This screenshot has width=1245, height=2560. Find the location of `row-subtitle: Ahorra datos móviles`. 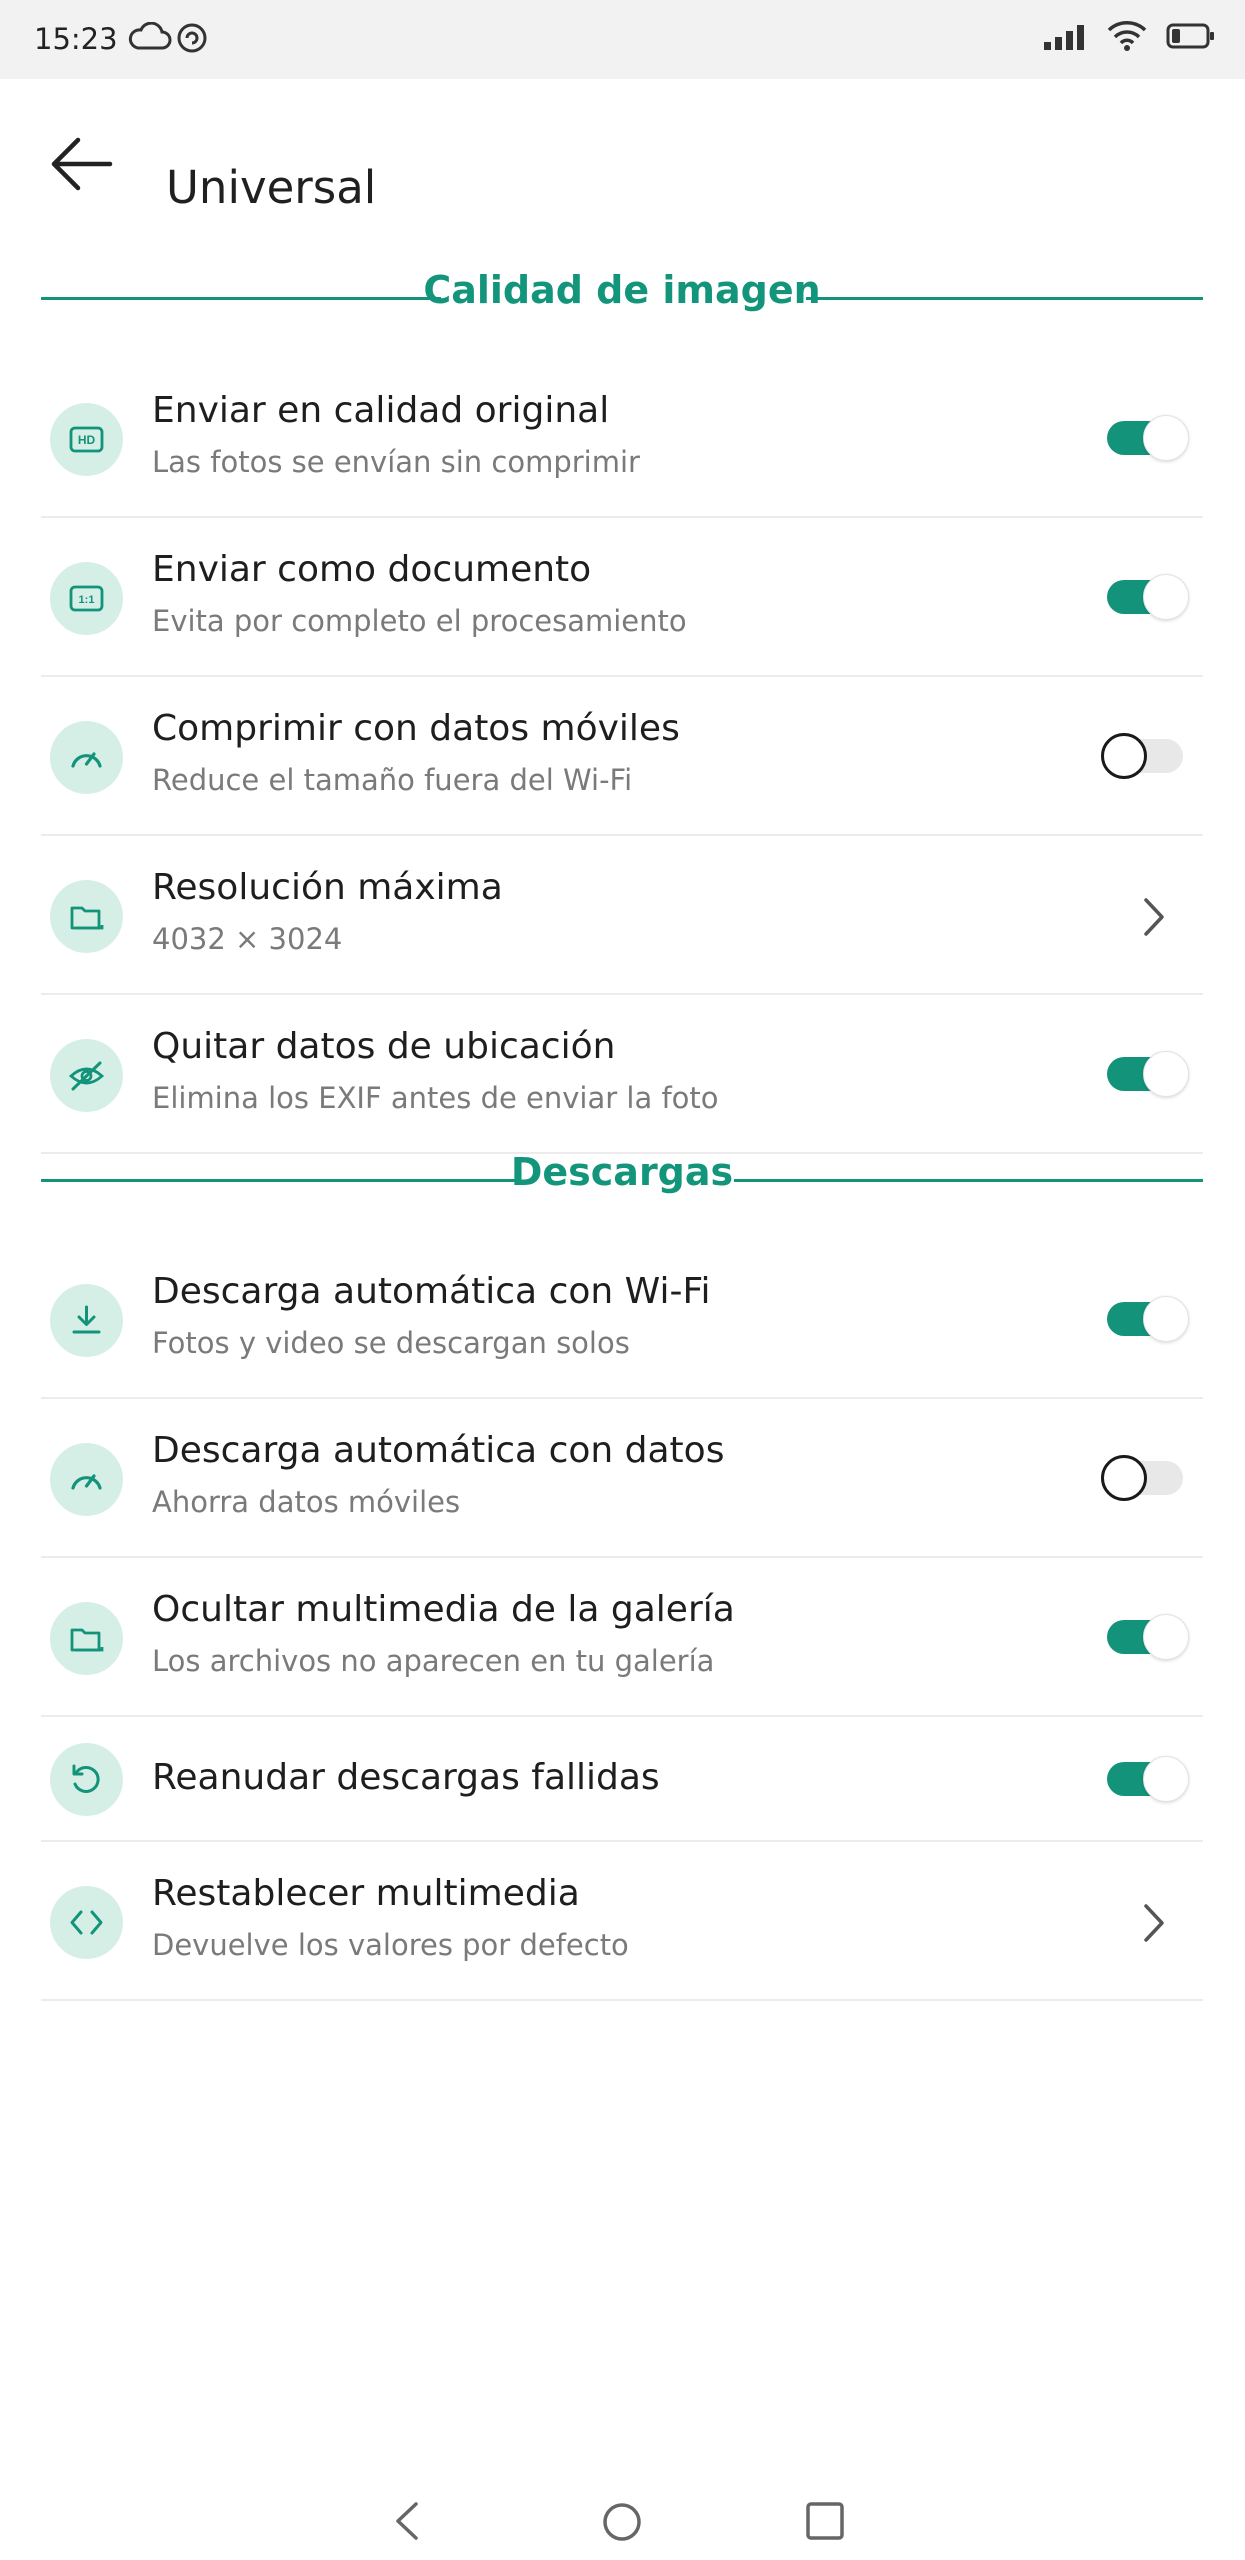

row-subtitle: Ahorra datos móviles is located at coordinates (306, 1502).